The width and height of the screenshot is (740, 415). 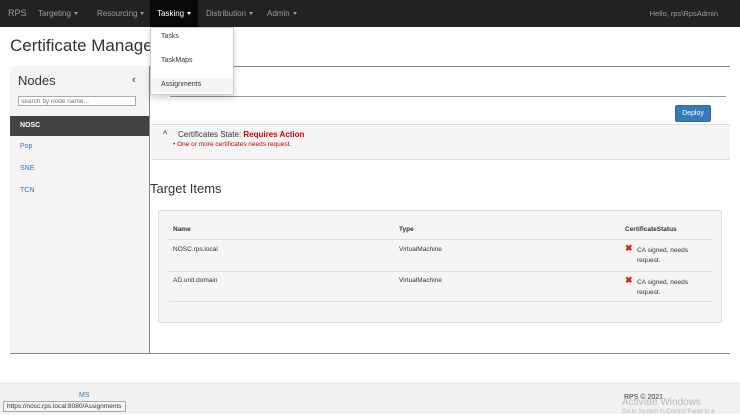 I want to click on nav-tasking-label: Tasking, so click(x=171, y=13).